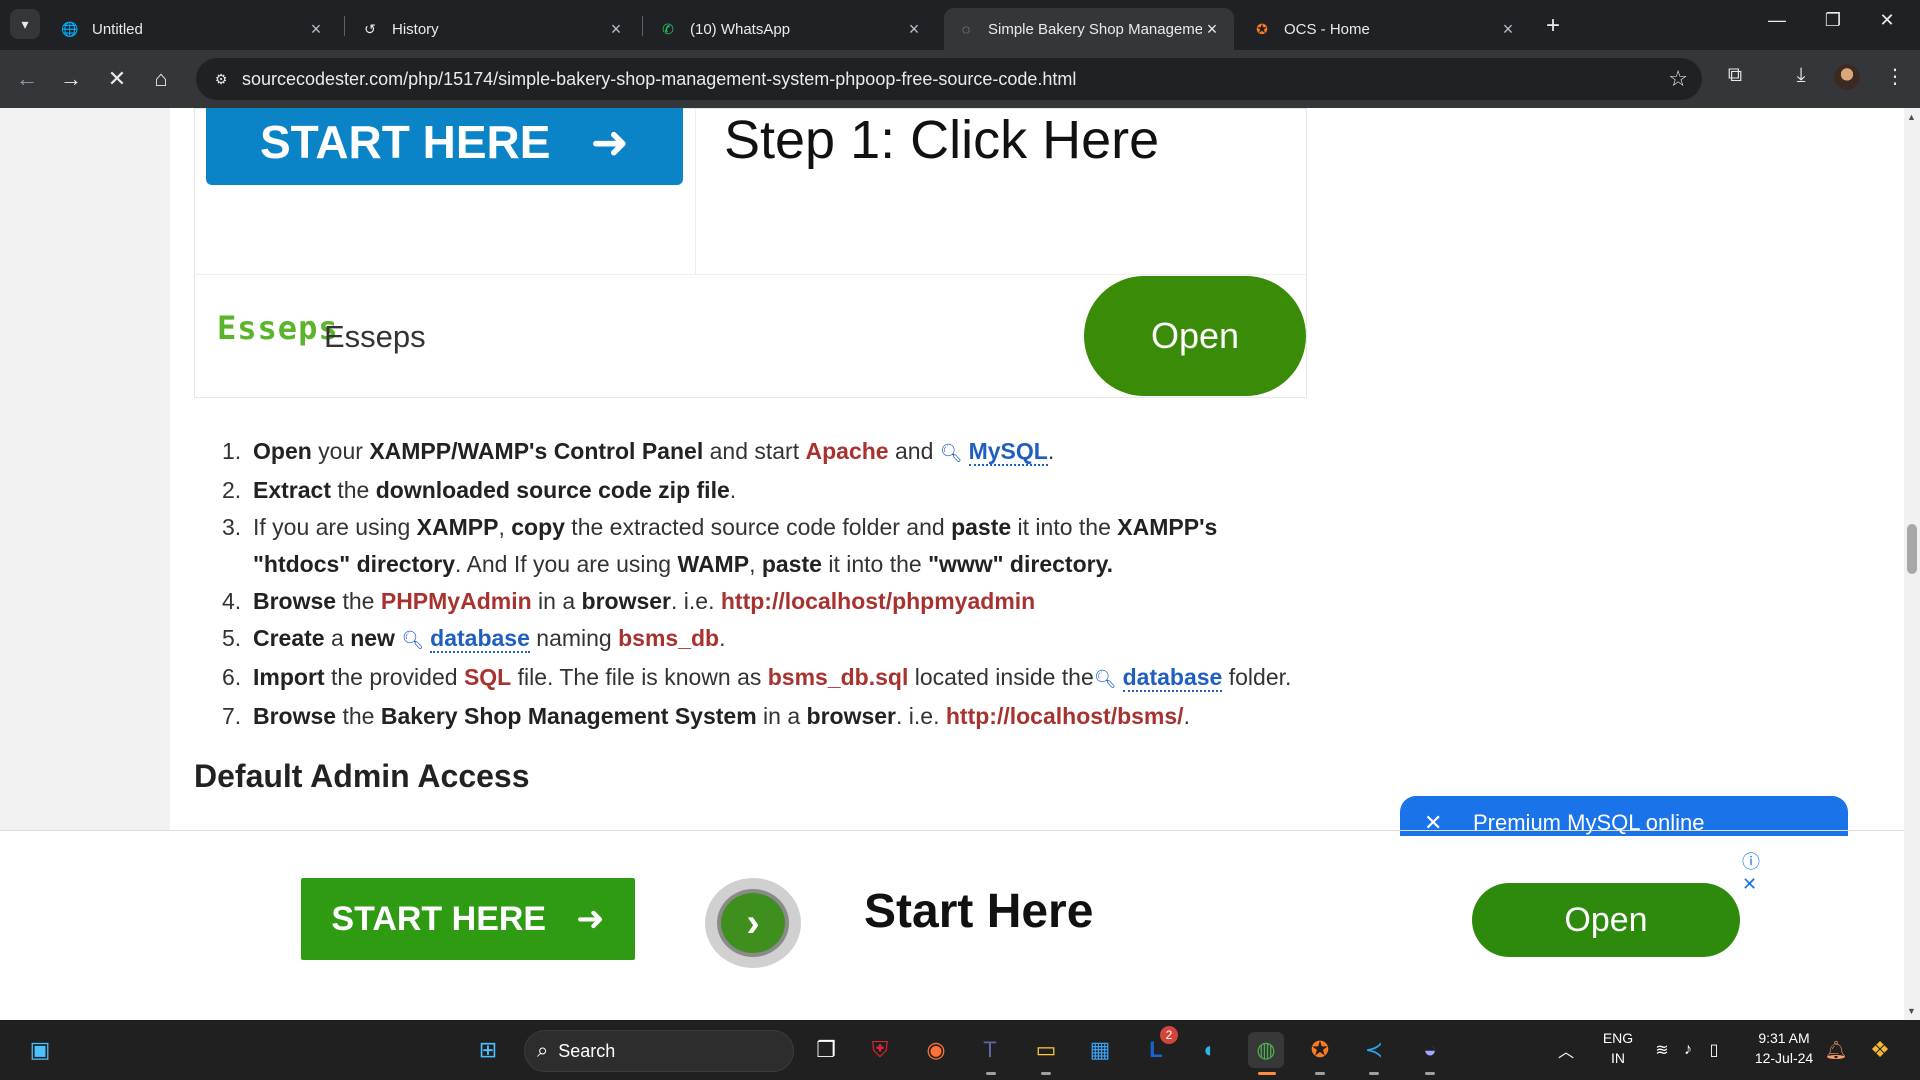 The width and height of the screenshot is (1920, 1080). Describe the element at coordinates (1847, 77) in the screenshot. I see `avatar` at that location.